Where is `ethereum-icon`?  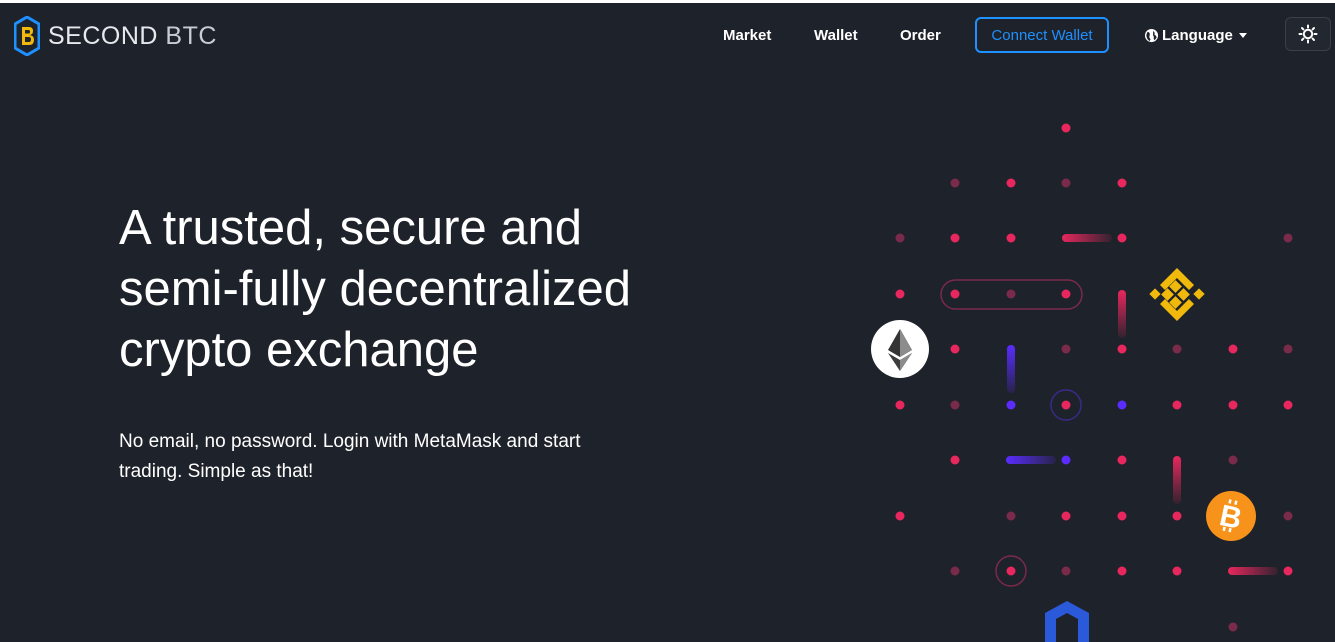
ethereum-icon is located at coordinates (900, 349).